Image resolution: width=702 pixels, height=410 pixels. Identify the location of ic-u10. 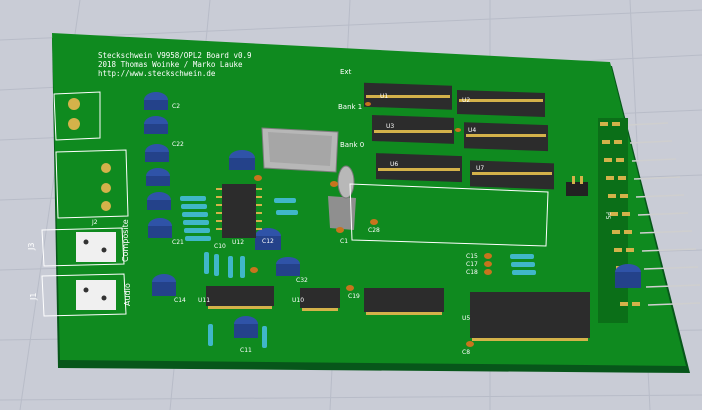
(320, 299).